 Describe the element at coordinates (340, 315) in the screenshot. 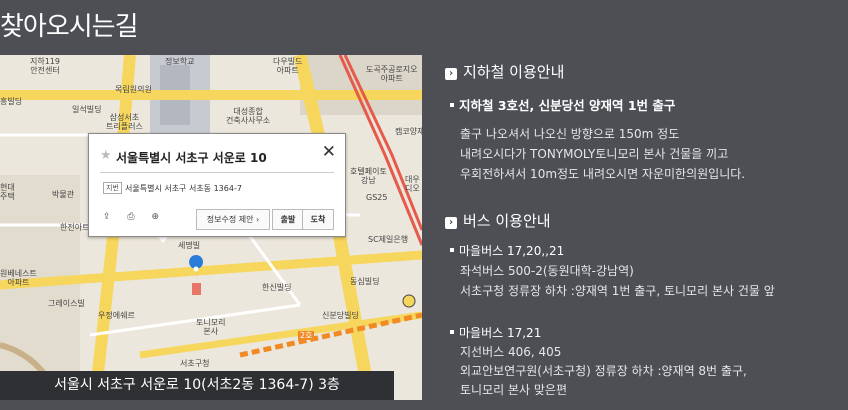

I see `map-label: 신분당빌딩` at that location.